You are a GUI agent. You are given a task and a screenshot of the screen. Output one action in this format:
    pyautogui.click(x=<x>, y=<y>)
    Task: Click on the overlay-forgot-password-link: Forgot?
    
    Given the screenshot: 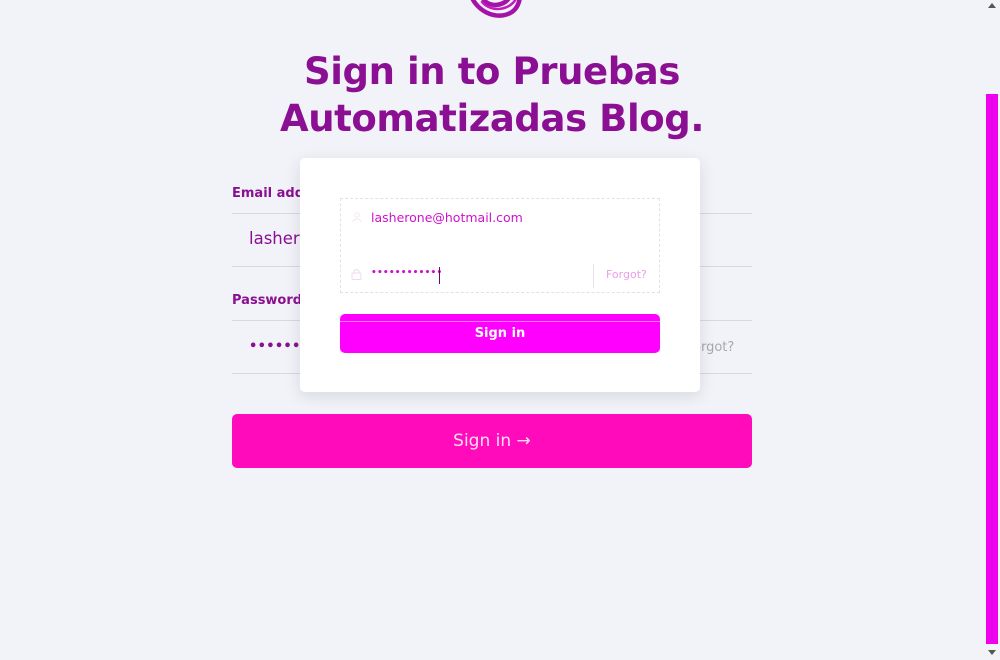 What is the action you would take?
    pyautogui.click(x=626, y=274)
    